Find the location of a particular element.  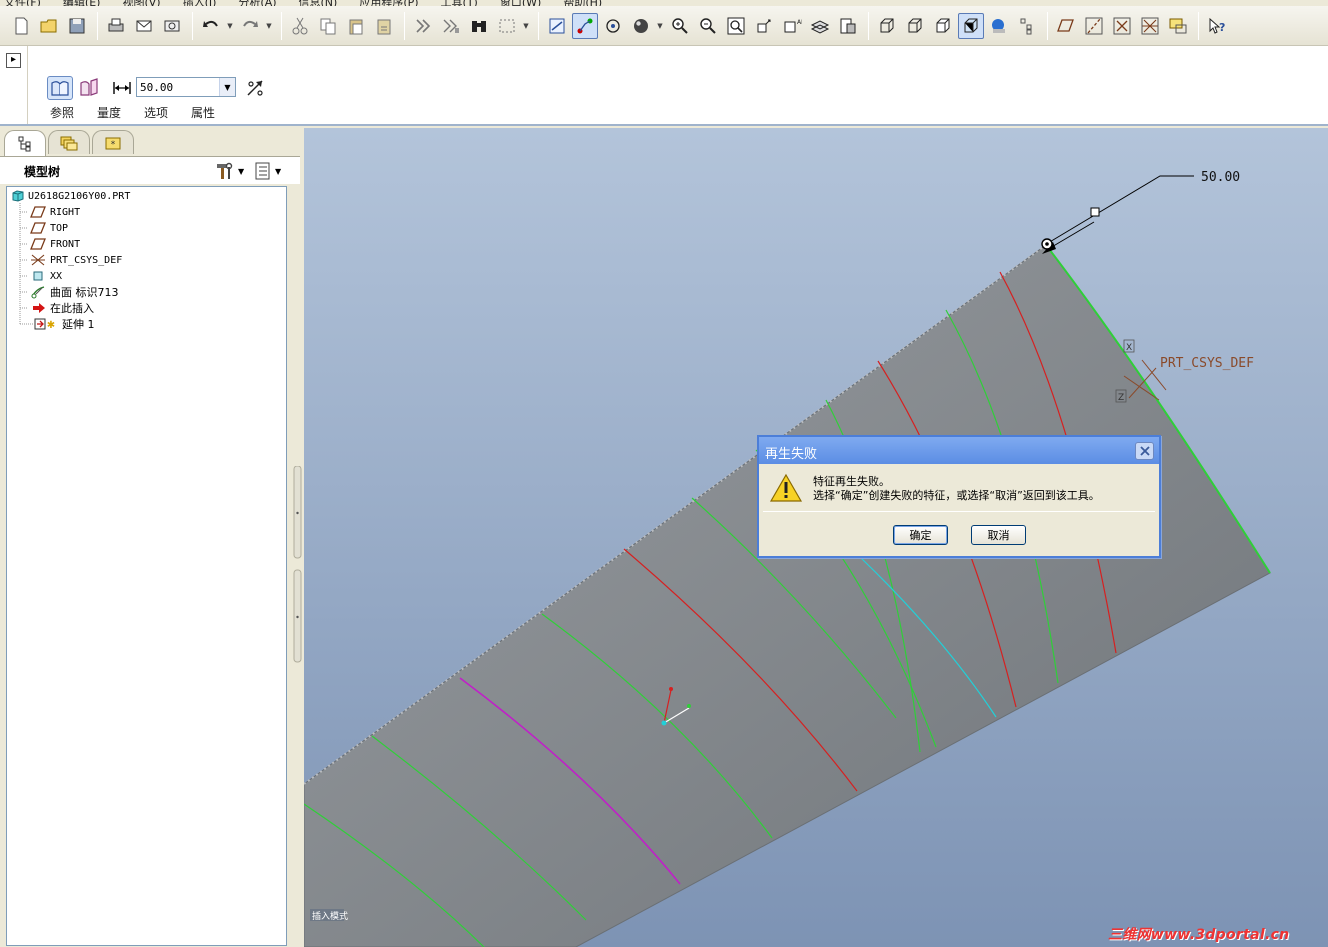

regenerate-button is located at coordinates (423, 26).